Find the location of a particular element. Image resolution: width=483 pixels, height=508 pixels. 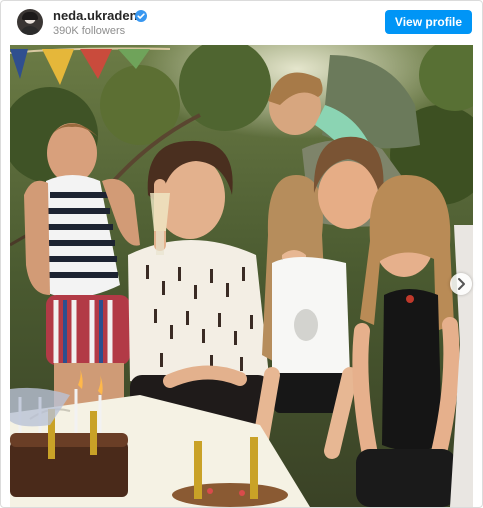

chevron-right-icon is located at coordinates (461, 284).